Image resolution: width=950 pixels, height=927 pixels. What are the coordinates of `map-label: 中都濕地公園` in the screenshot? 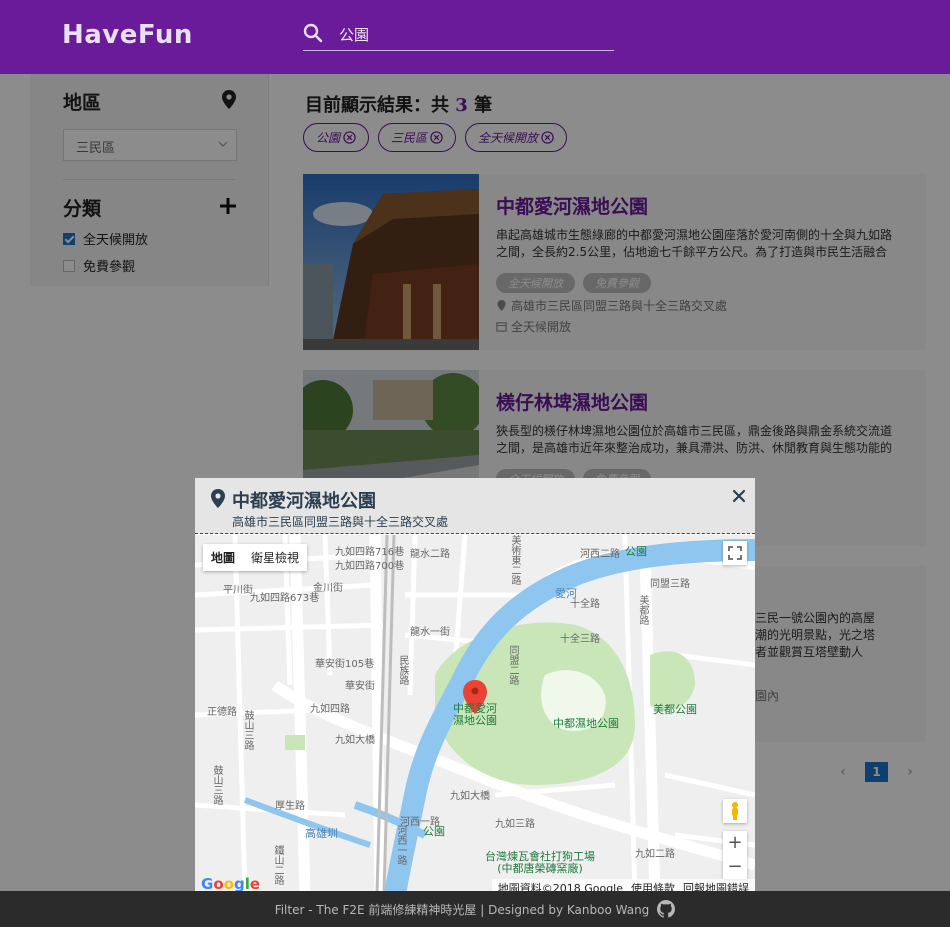 It's located at (586, 723).